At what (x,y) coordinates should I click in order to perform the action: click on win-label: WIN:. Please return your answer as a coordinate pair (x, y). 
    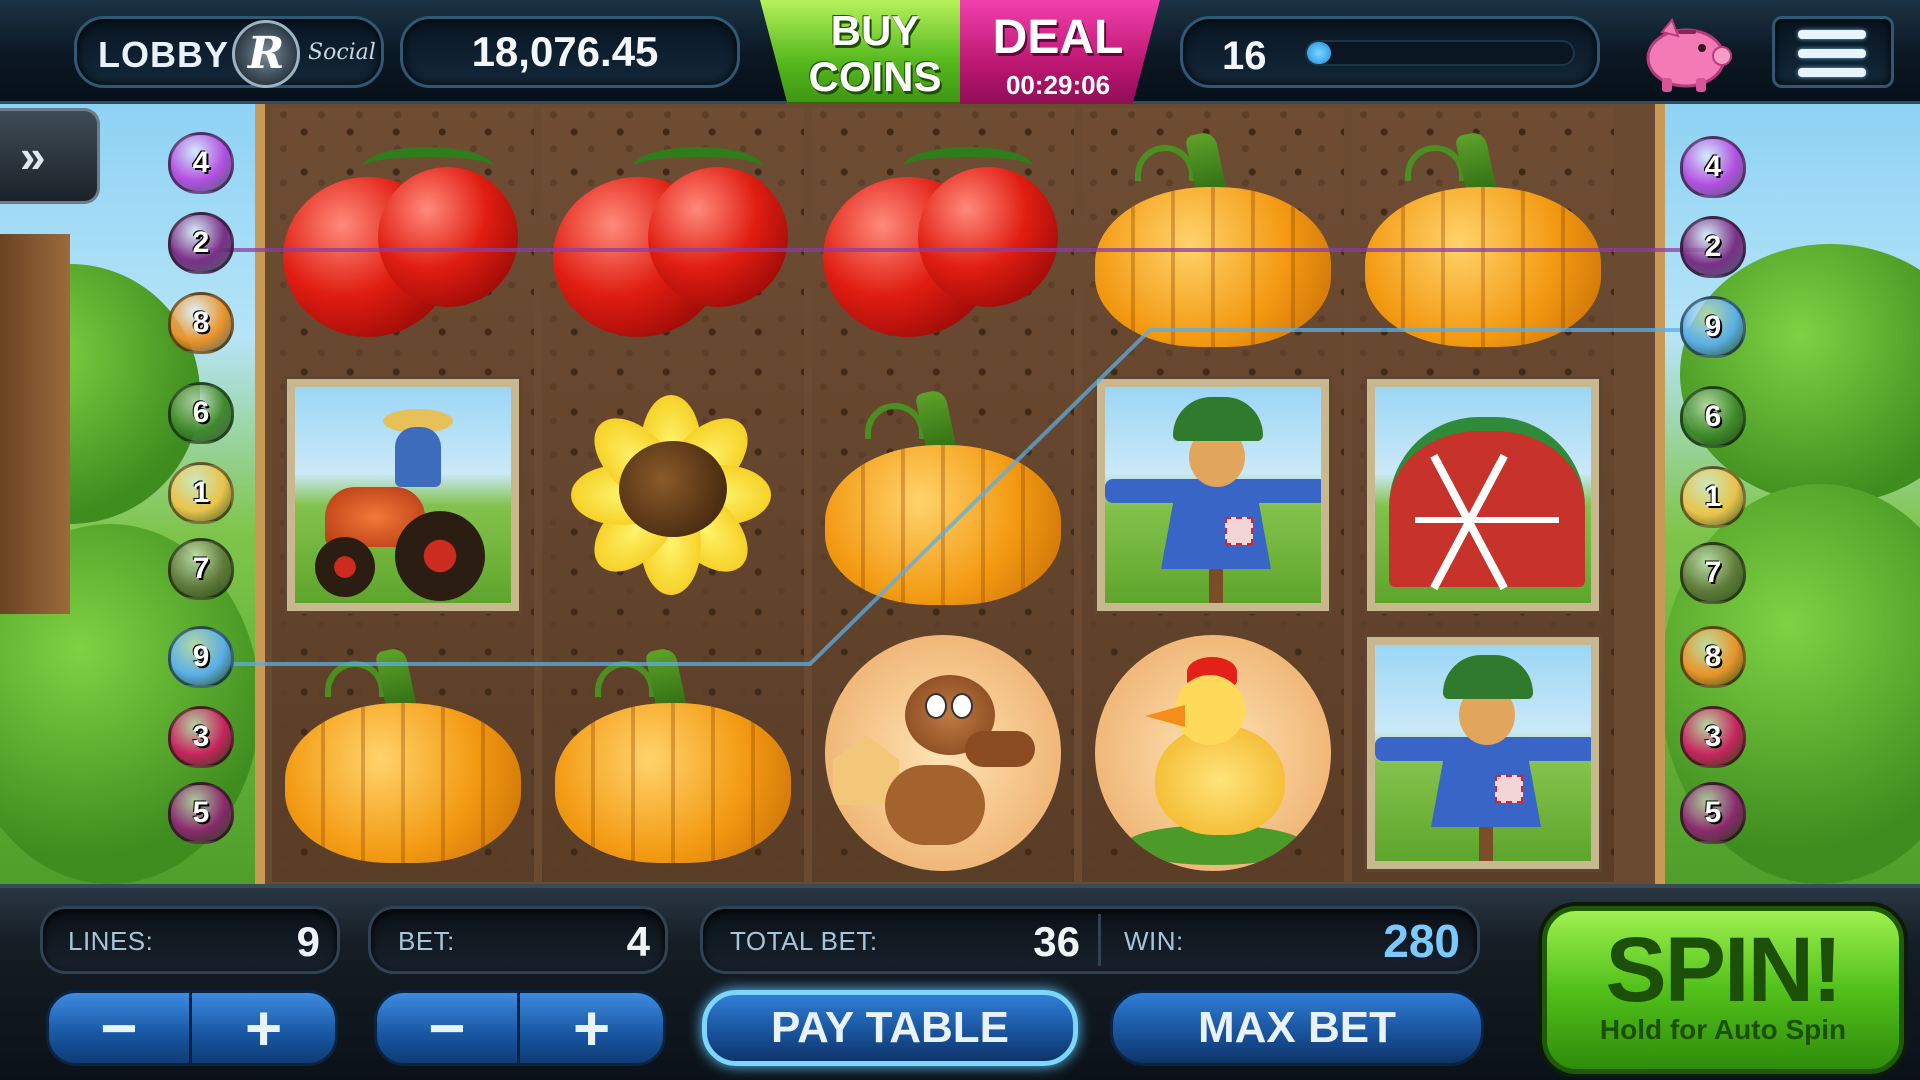
    Looking at the image, I should click on (1154, 941).